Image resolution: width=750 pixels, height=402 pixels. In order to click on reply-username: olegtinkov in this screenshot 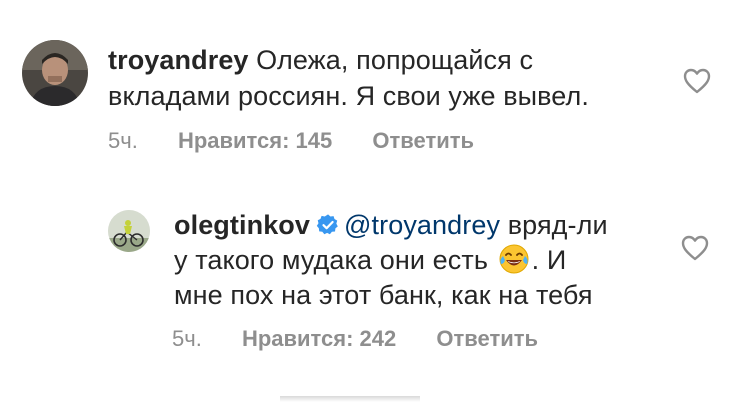, I will do `click(242, 225)`.